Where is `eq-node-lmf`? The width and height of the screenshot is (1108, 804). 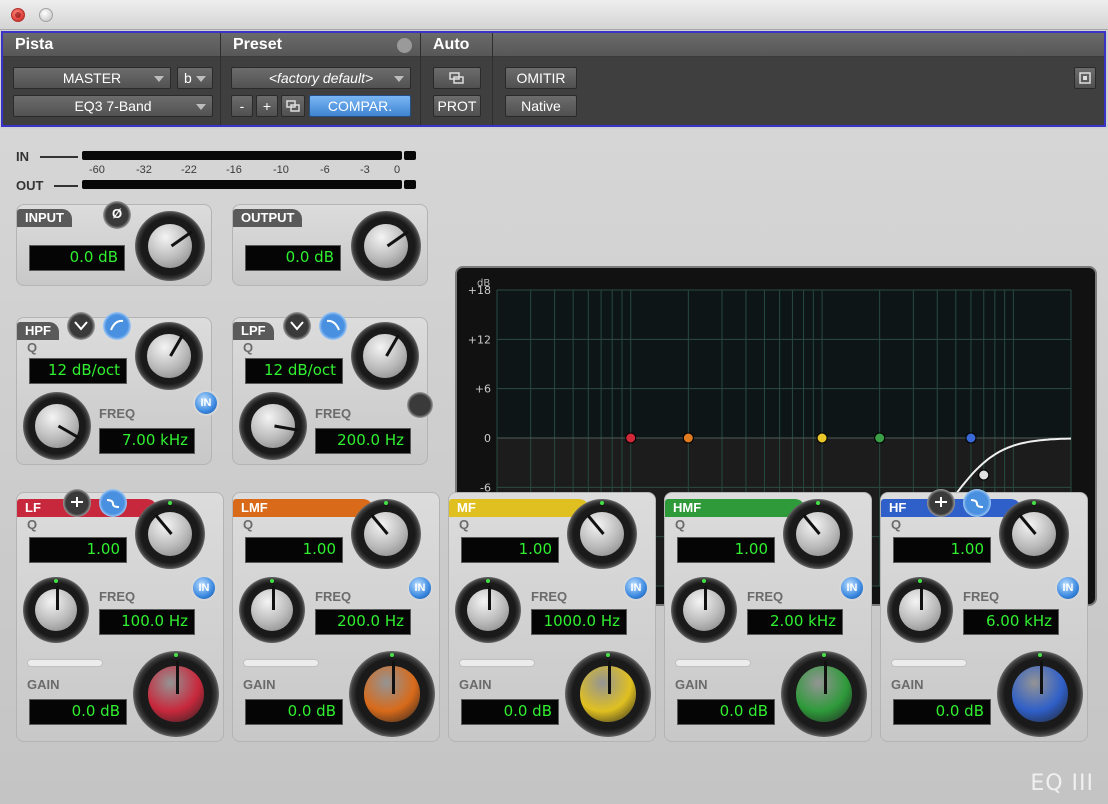
eq-node-lmf is located at coordinates (688, 438).